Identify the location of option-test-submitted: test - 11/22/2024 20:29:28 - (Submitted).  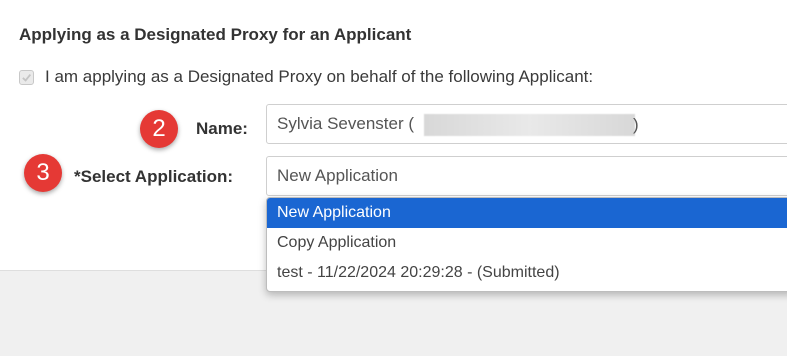
(527, 273).